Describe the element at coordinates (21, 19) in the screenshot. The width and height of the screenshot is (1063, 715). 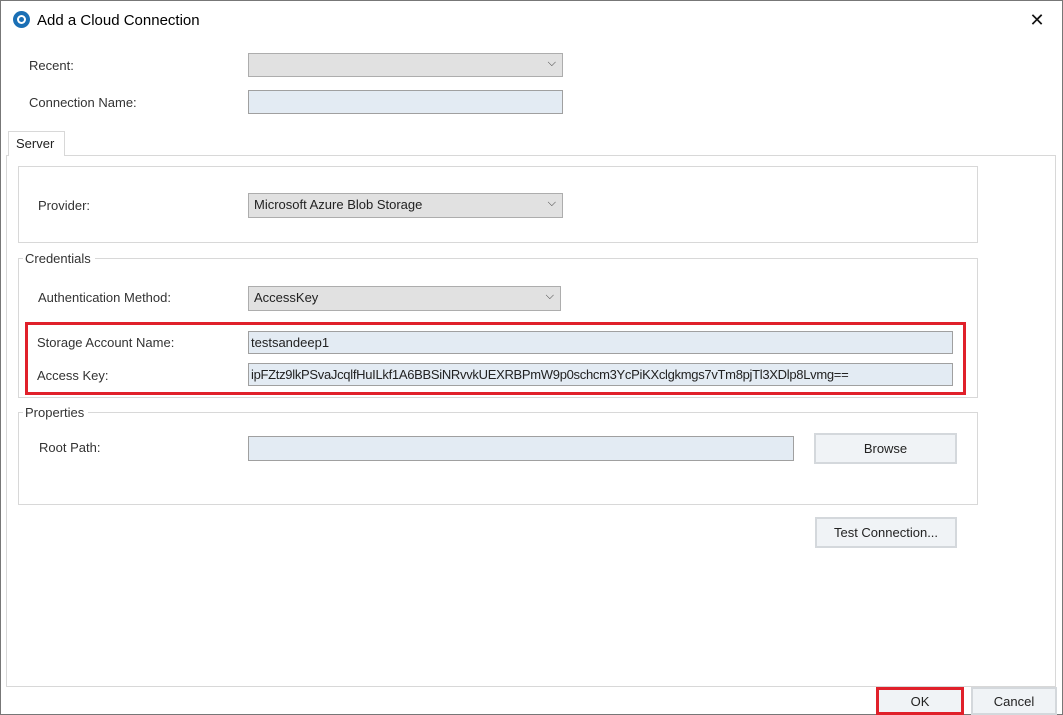
I see `app-logo-icon` at that location.